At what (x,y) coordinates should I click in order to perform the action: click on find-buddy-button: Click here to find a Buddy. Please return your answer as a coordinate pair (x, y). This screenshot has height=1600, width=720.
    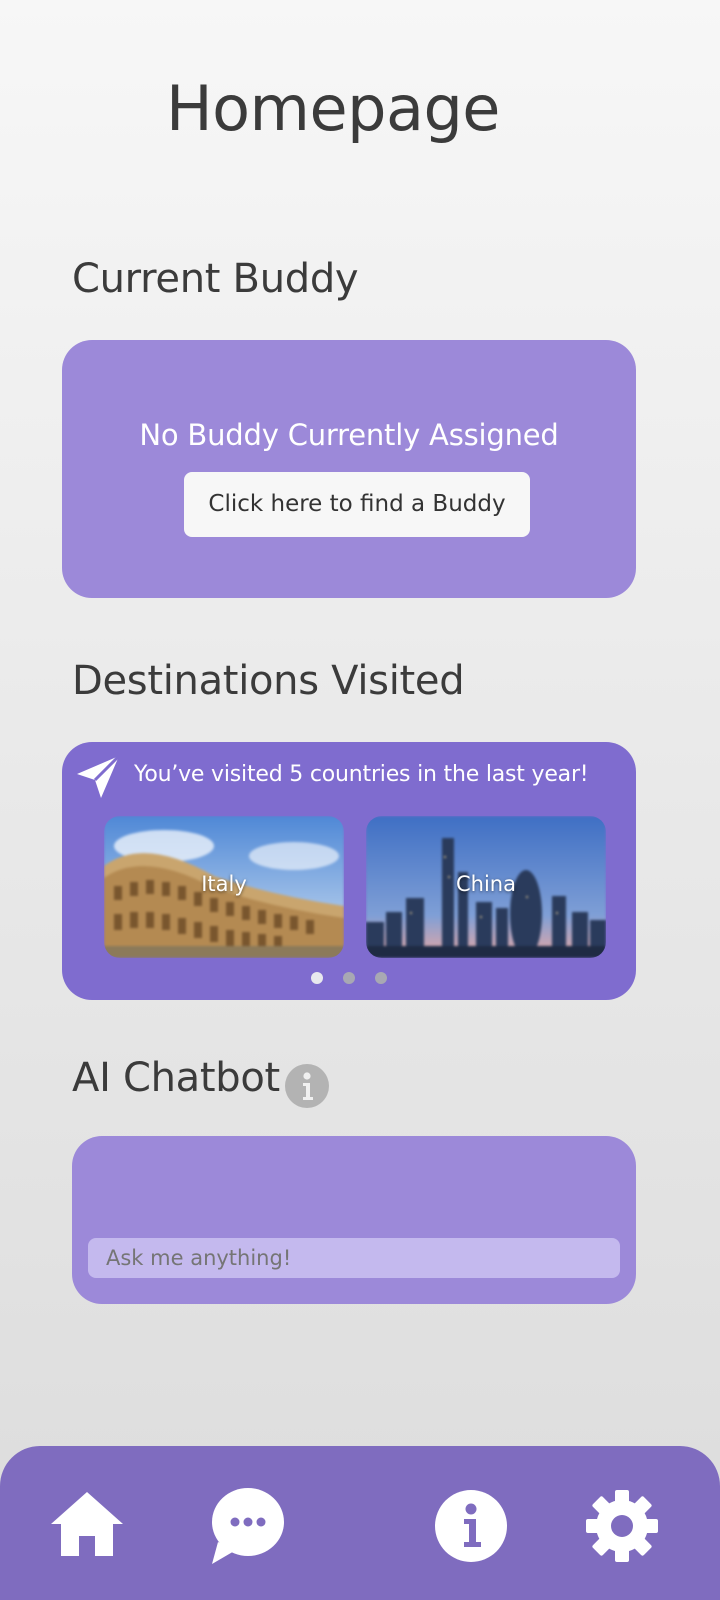
    Looking at the image, I should click on (357, 504).